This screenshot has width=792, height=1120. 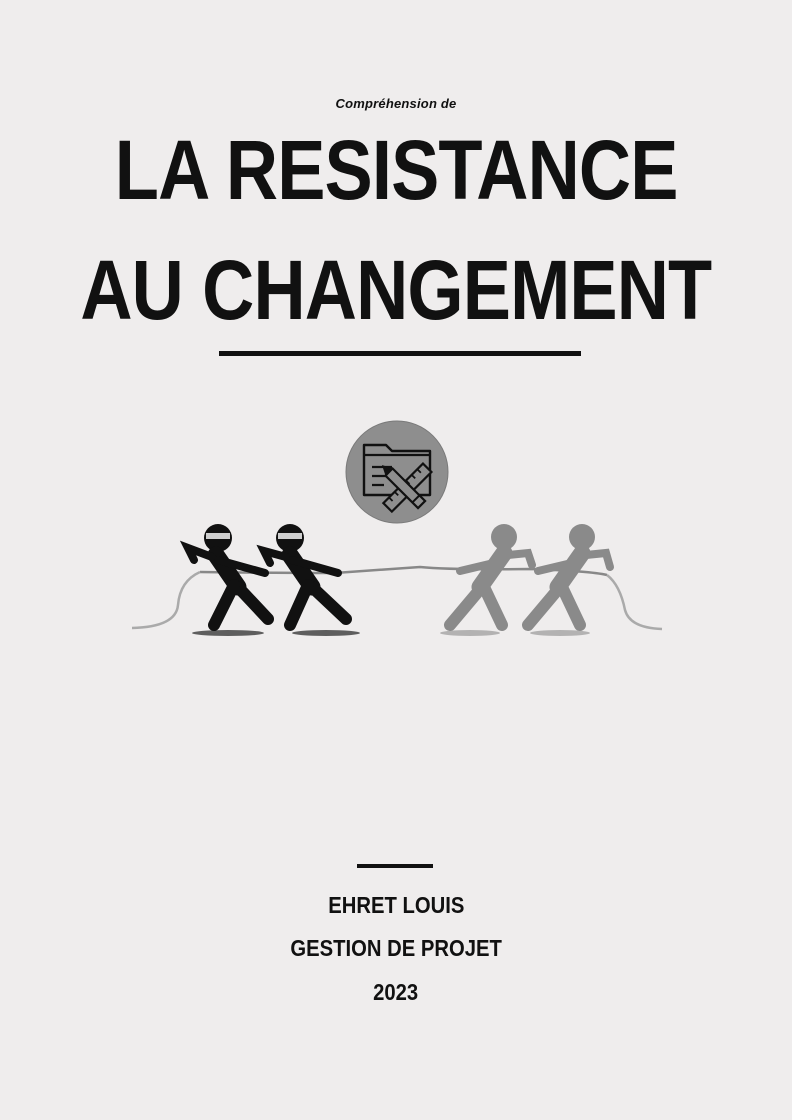 I want to click on course-name-text: GESTION DE PROJET, so click(x=396, y=948).